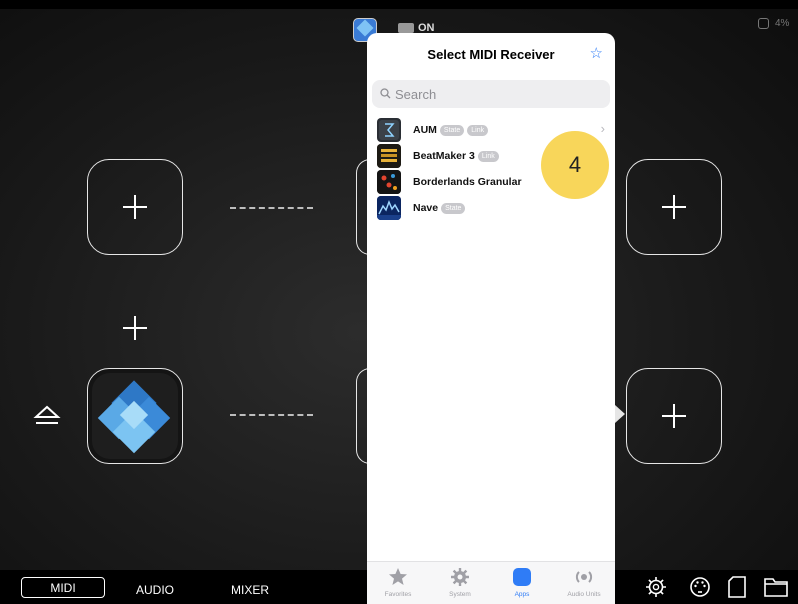 Image resolution: width=798 pixels, height=604 pixels. I want to click on search-input: Search, so click(491, 94).